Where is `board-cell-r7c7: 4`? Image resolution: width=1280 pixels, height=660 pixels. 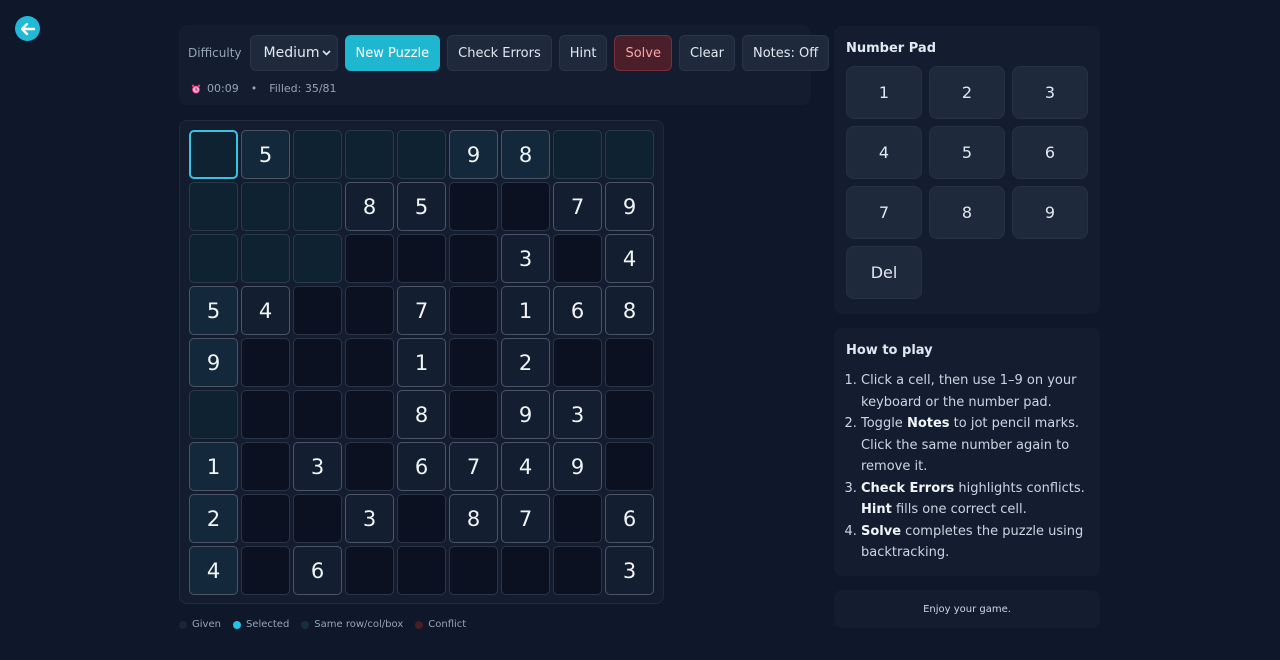
board-cell-r7c7: 4 is located at coordinates (525, 466).